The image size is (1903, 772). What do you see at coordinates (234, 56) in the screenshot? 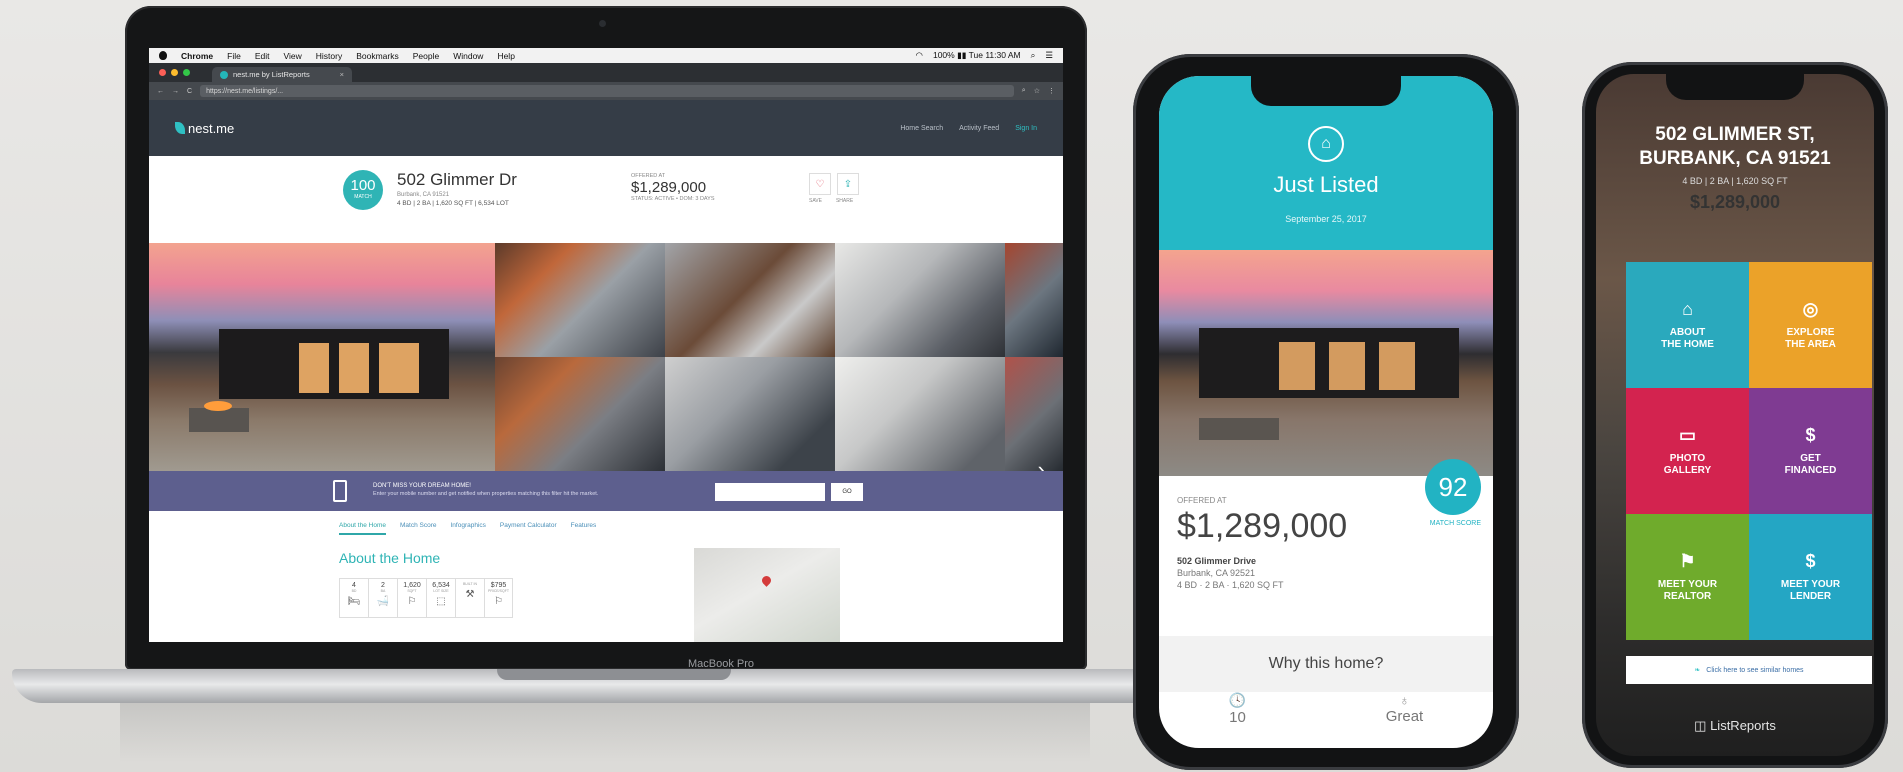
I see `menu-file: File` at bounding box center [234, 56].